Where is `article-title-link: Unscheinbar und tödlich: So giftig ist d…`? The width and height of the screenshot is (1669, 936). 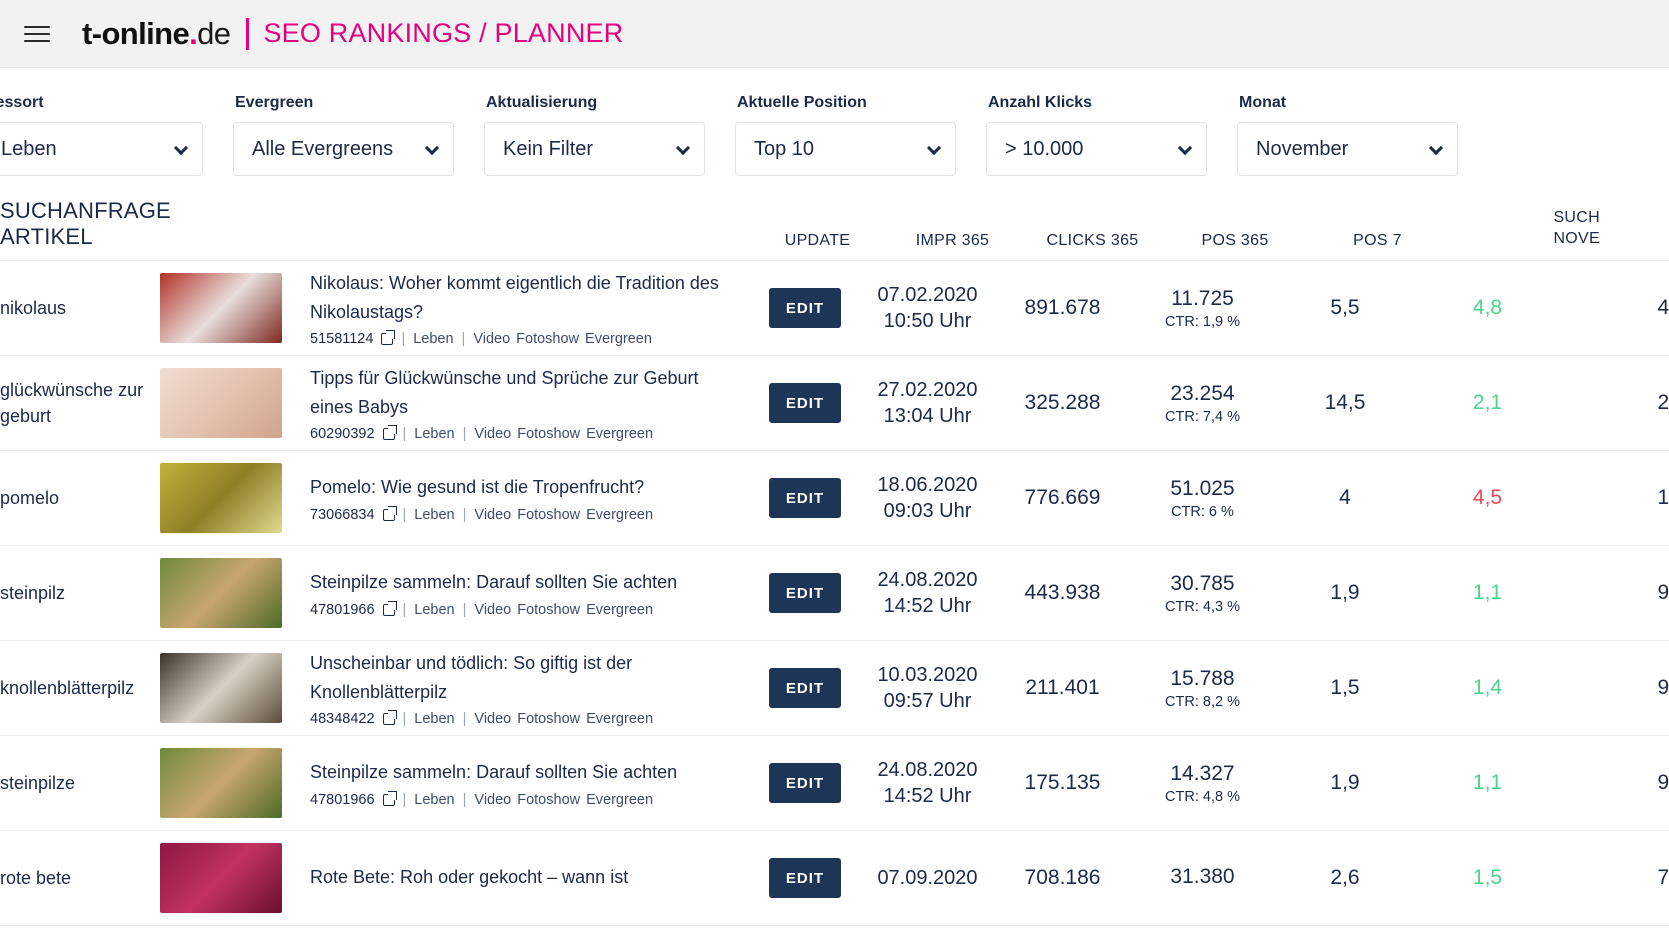 article-title-link: Unscheinbar und tödlich: So giftig ist d… is located at coordinates (517, 678).